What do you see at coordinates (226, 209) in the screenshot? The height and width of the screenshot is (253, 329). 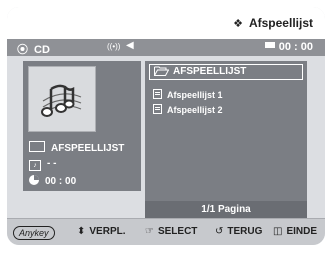 I see `page-indicator: 1/1 Pagina` at bounding box center [226, 209].